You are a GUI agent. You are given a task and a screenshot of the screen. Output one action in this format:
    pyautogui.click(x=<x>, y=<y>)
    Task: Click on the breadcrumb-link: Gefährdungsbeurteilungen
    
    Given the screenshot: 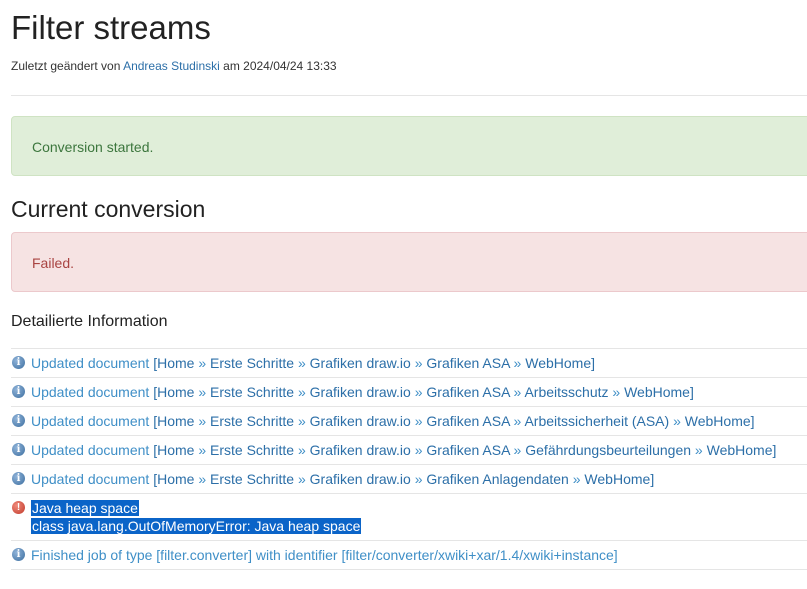 What is the action you would take?
    pyautogui.click(x=608, y=450)
    